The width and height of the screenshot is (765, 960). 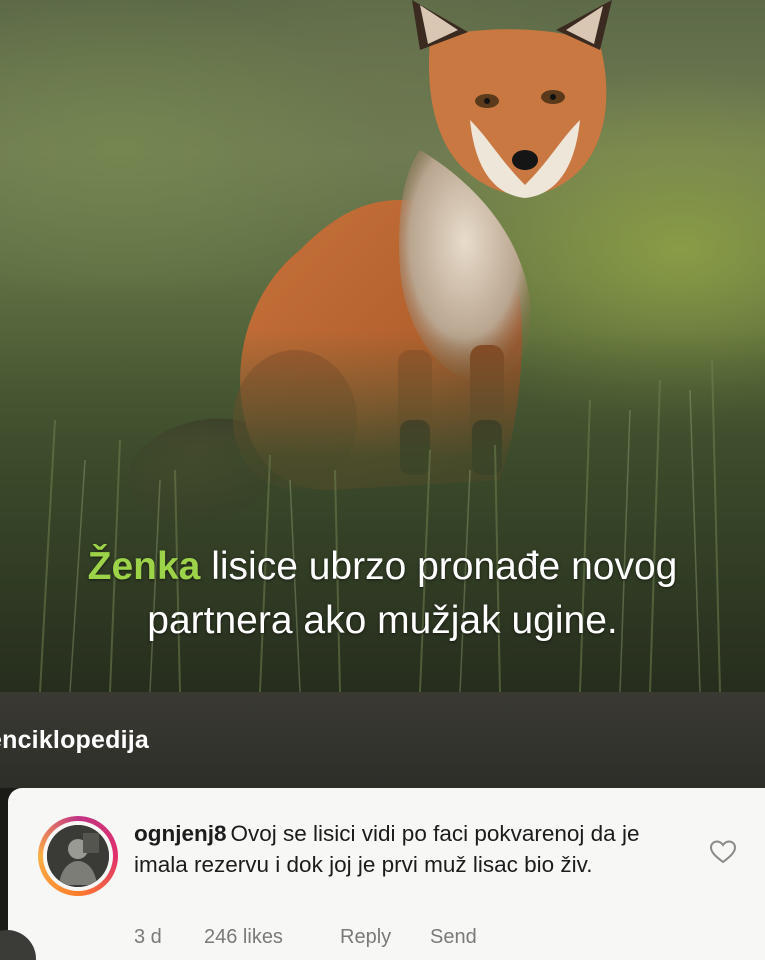 I want to click on account-name: enciklopedija, so click(x=74, y=740).